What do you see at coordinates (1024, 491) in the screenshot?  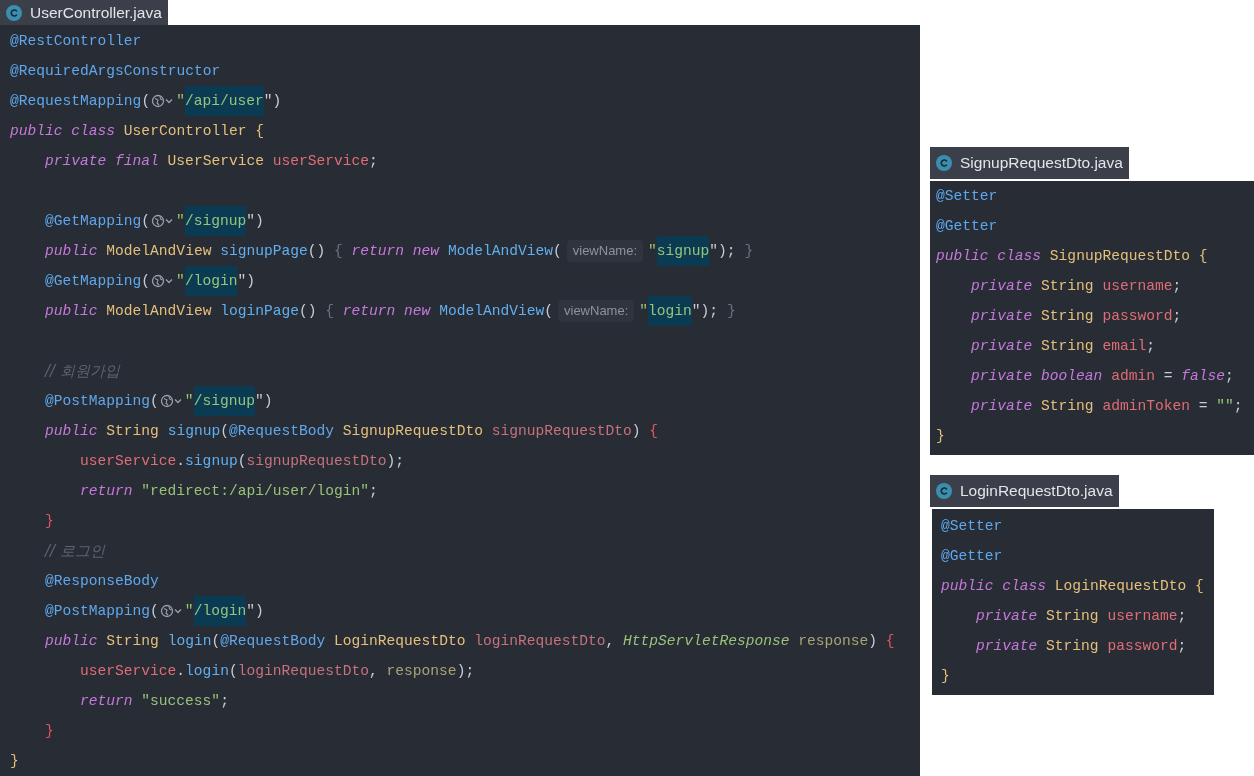 I see `file-tab: LoginRequestDto.java` at bounding box center [1024, 491].